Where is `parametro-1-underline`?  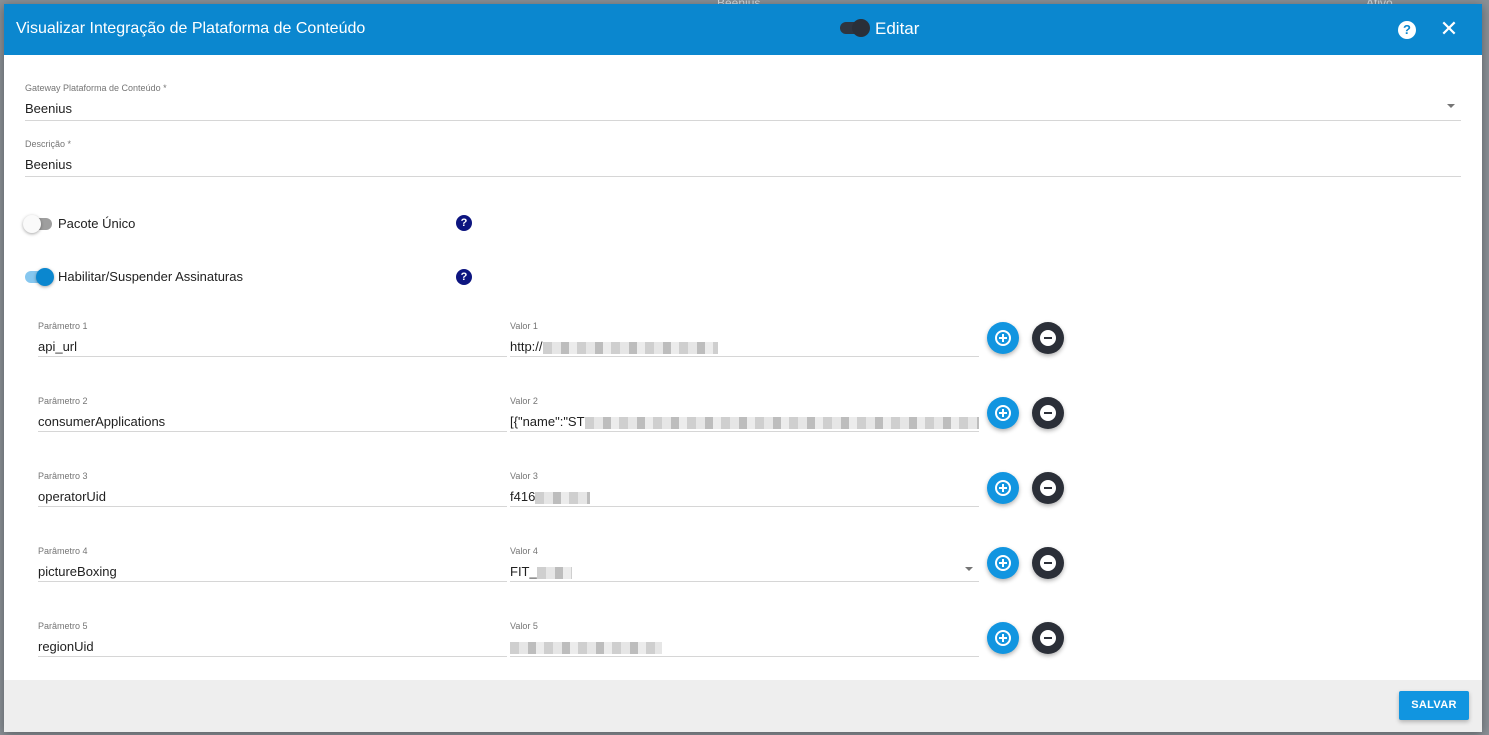 parametro-1-underline is located at coordinates (272, 356).